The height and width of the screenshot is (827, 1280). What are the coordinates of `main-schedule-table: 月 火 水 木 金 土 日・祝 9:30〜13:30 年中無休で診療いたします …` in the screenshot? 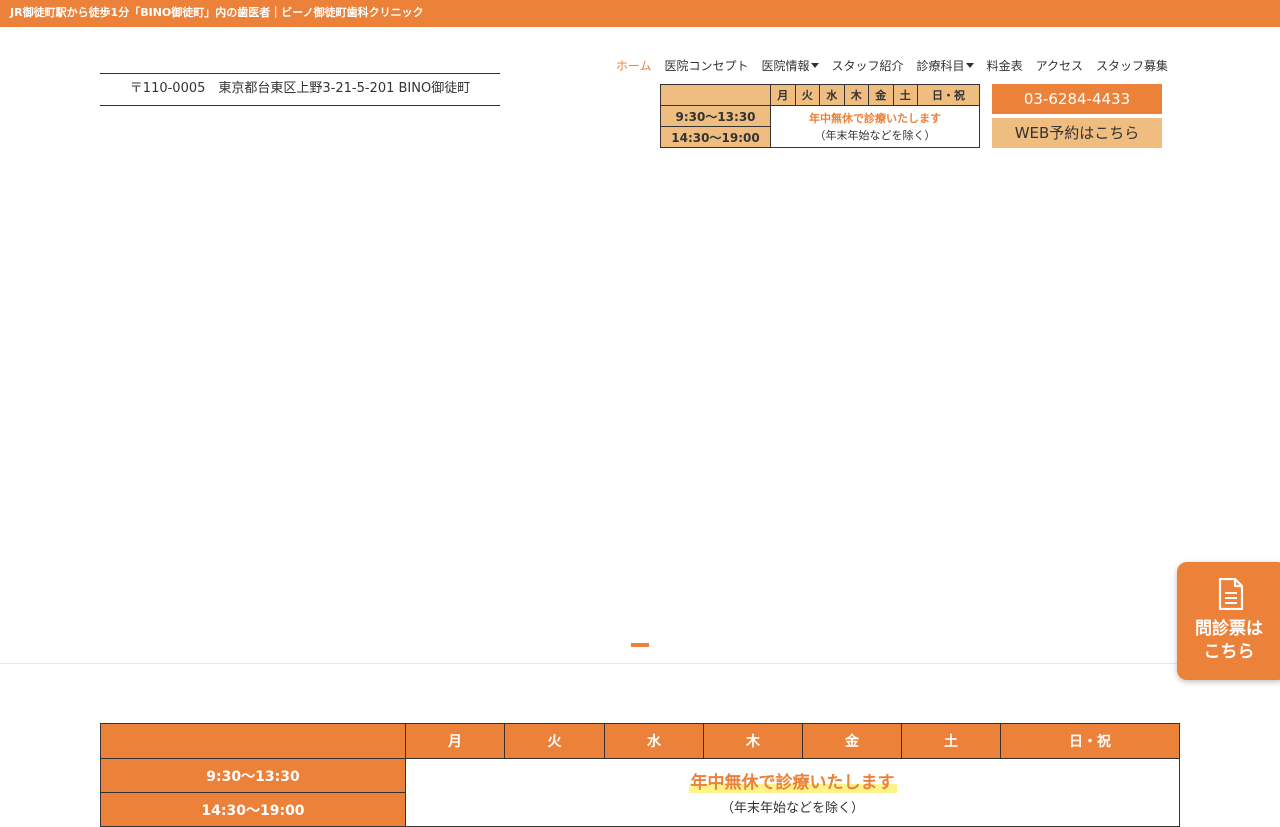 It's located at (640, 775).